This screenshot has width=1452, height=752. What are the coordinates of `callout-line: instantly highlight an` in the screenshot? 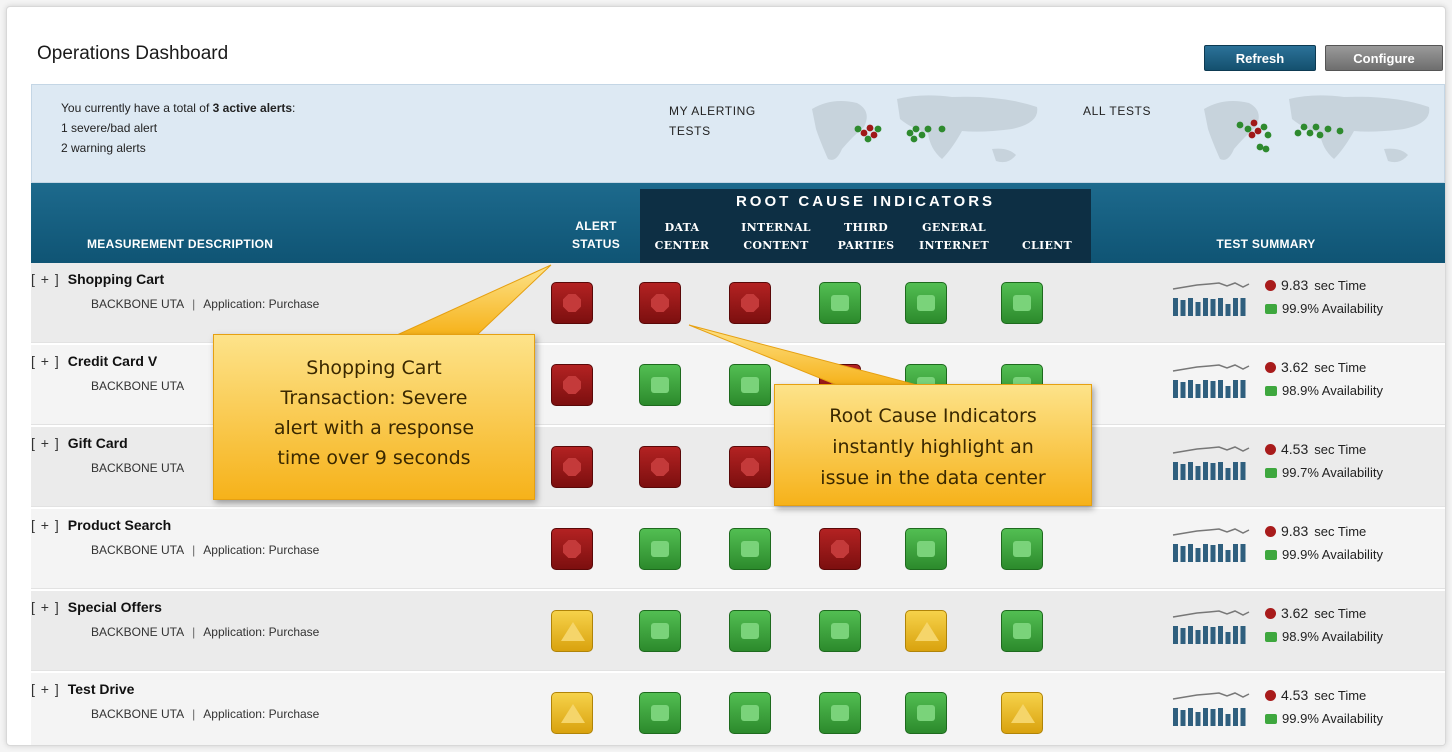 It's located at (933, 447).